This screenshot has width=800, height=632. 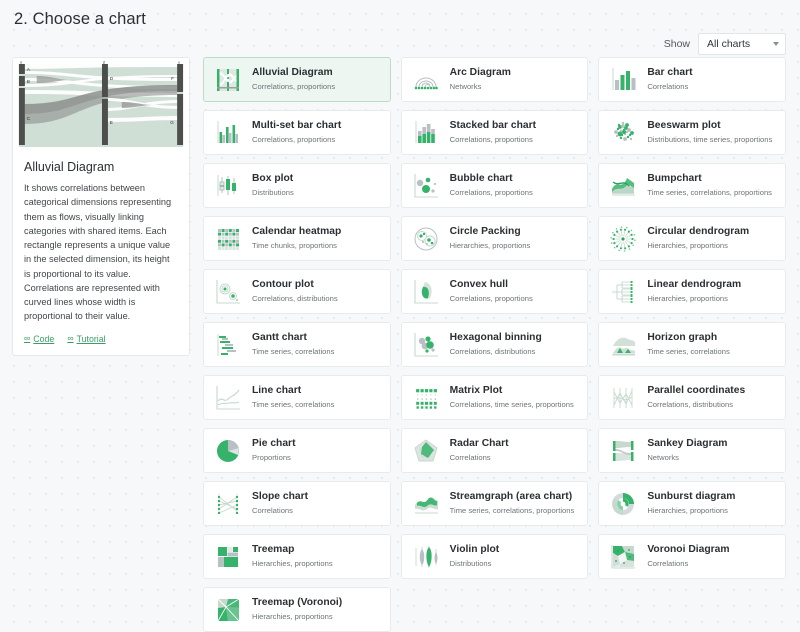 What do you see at coordinates (623, 504) in the screenshot?
I see `sunburst-diagram-icon` at bounding box center [623, 504].